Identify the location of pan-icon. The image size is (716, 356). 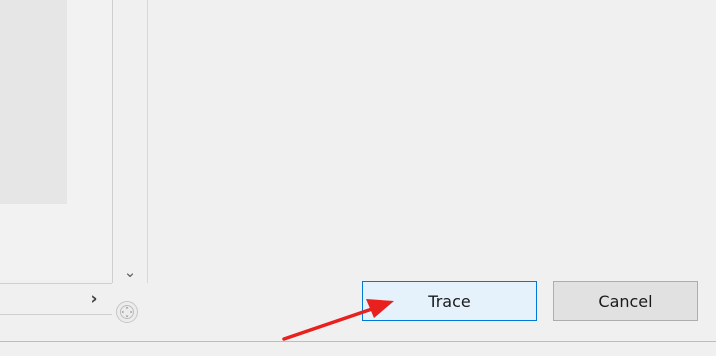
(127, 312).